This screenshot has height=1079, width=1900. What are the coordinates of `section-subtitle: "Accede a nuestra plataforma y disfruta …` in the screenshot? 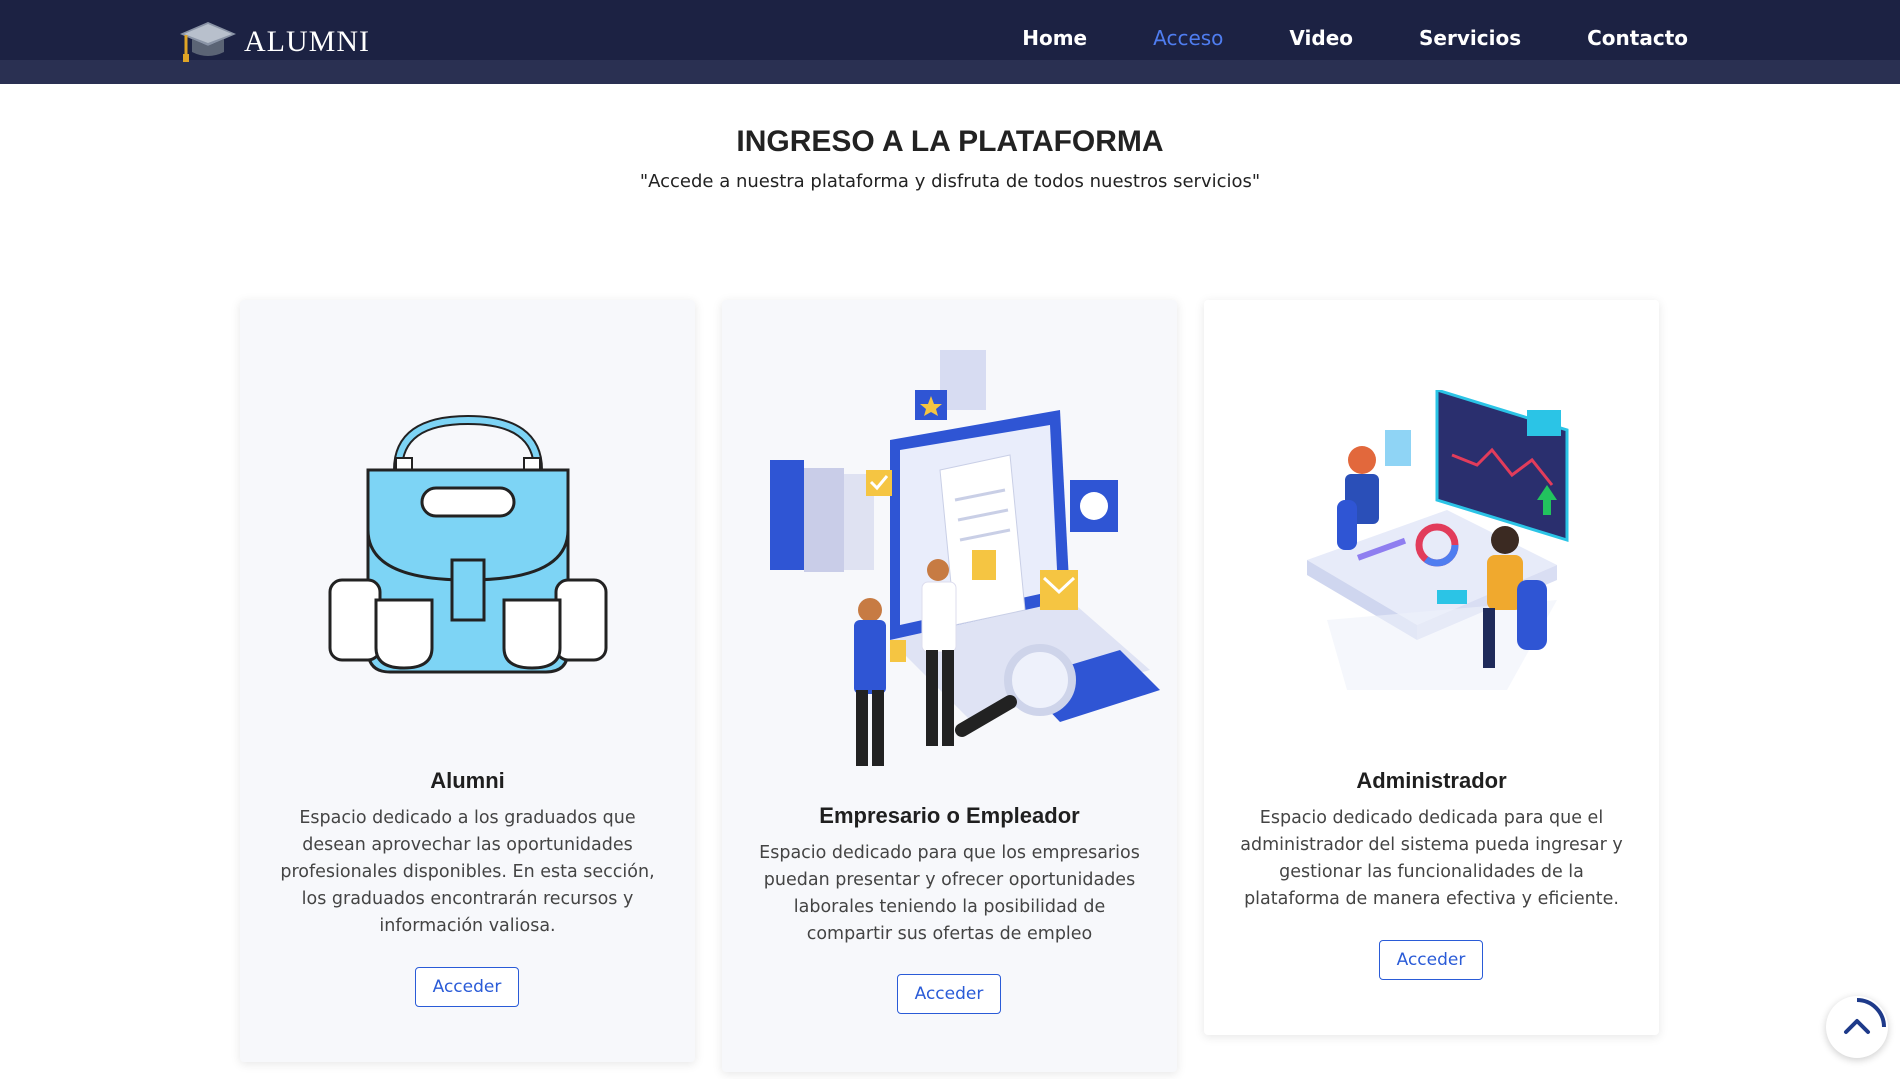 It's located at (950, 181).